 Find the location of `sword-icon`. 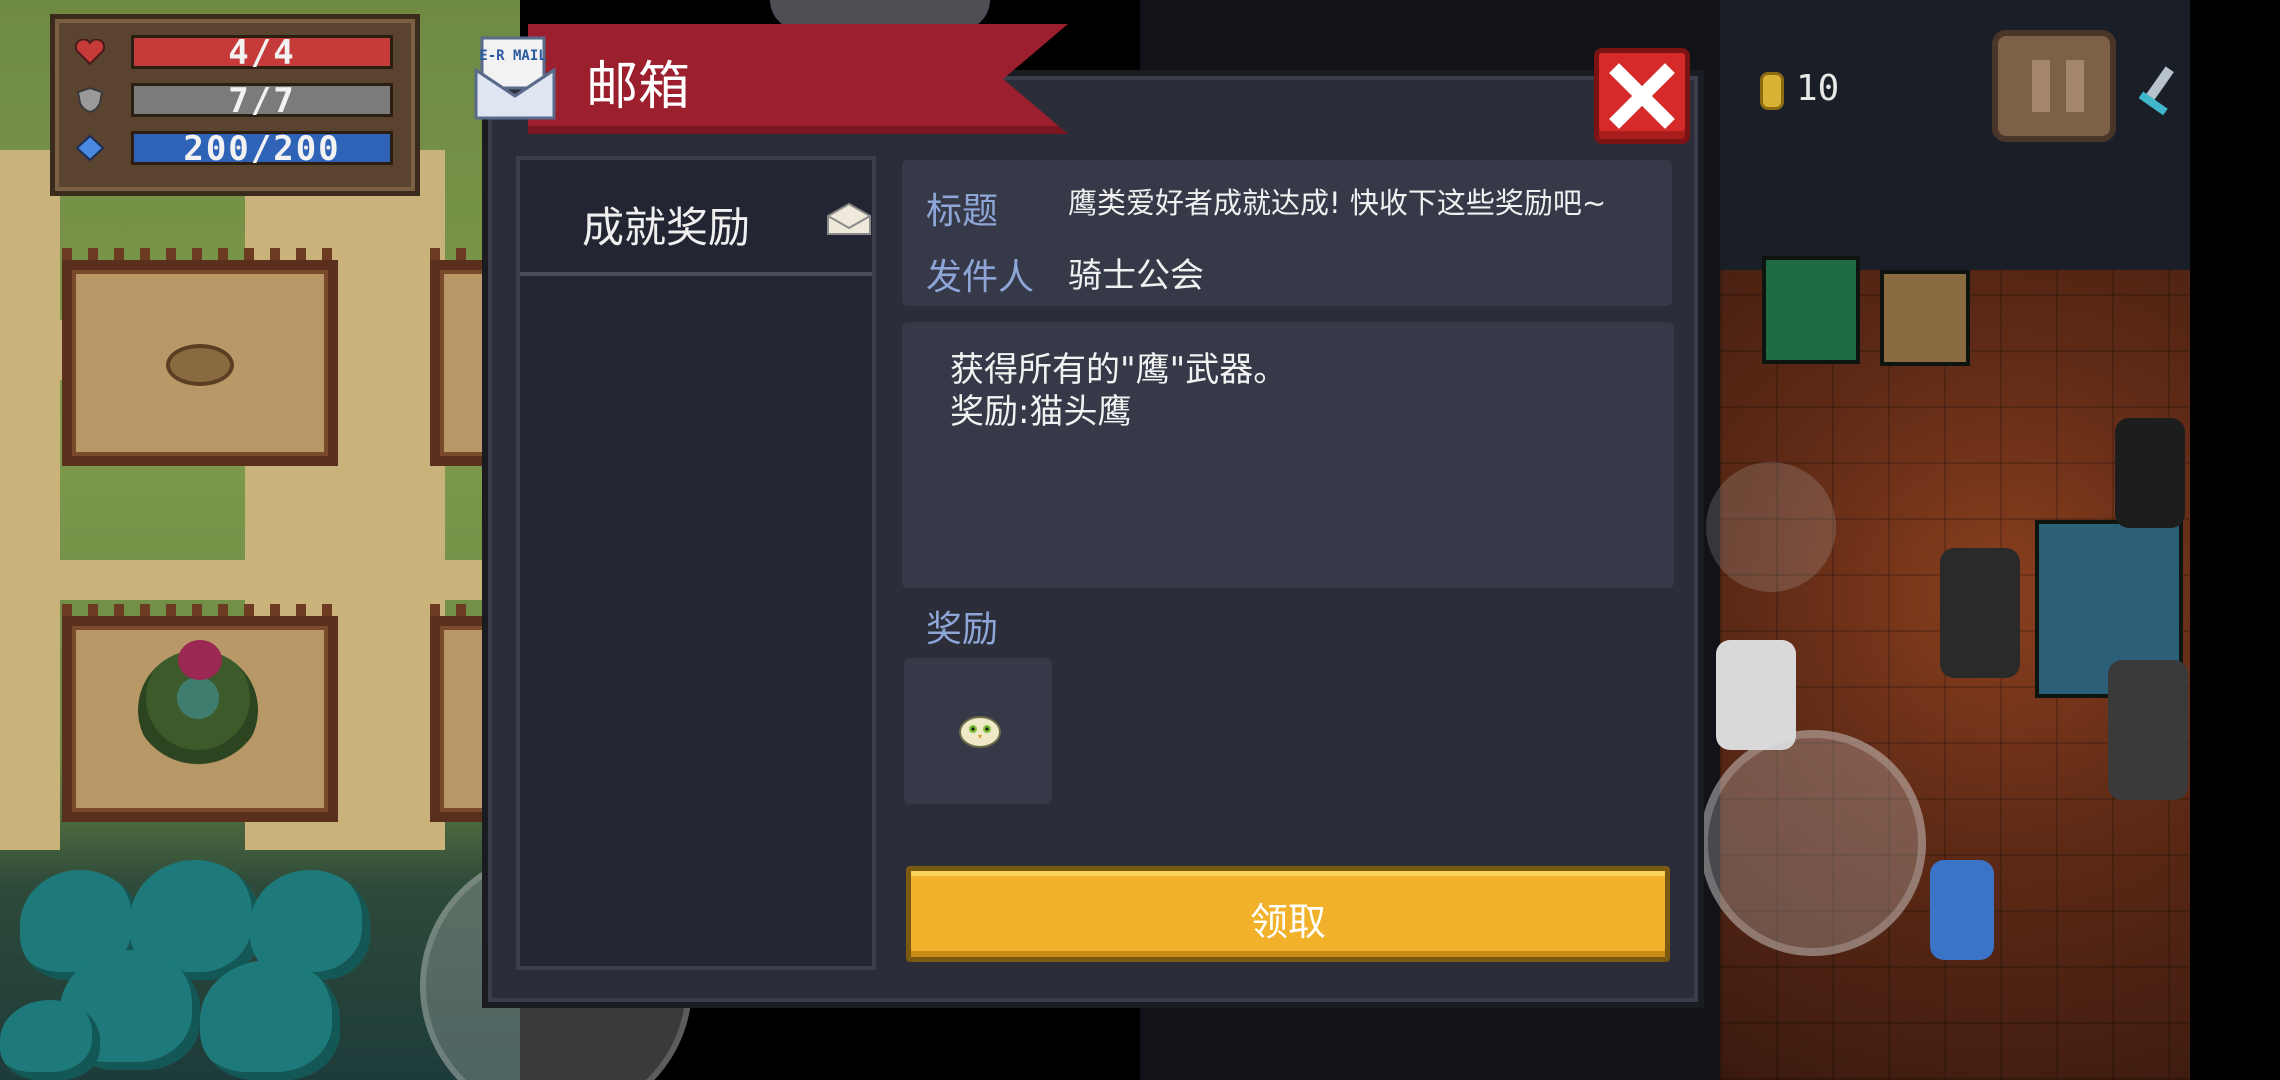

sword-icon is located at coordinates (2154, 95).